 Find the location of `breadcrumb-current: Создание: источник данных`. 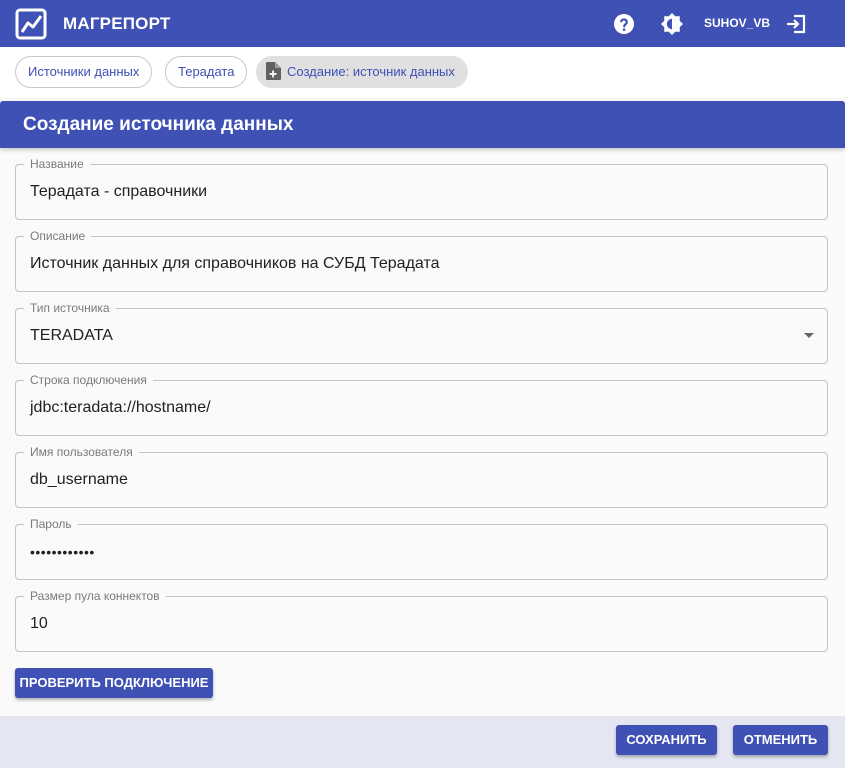

breadcrumb-current: Создание: источник данных is located at coordinates (362, 72).